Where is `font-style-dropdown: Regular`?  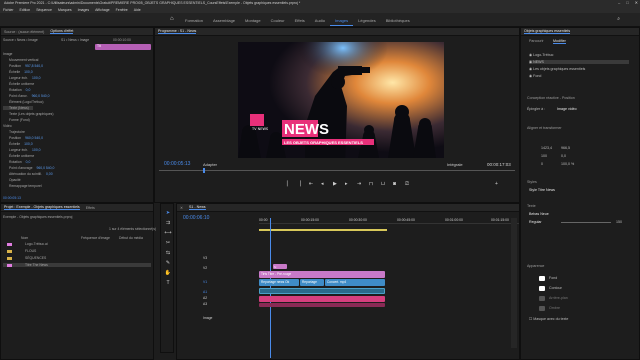
font-style-dropdown: Regular is located at coordinates (535, 222).